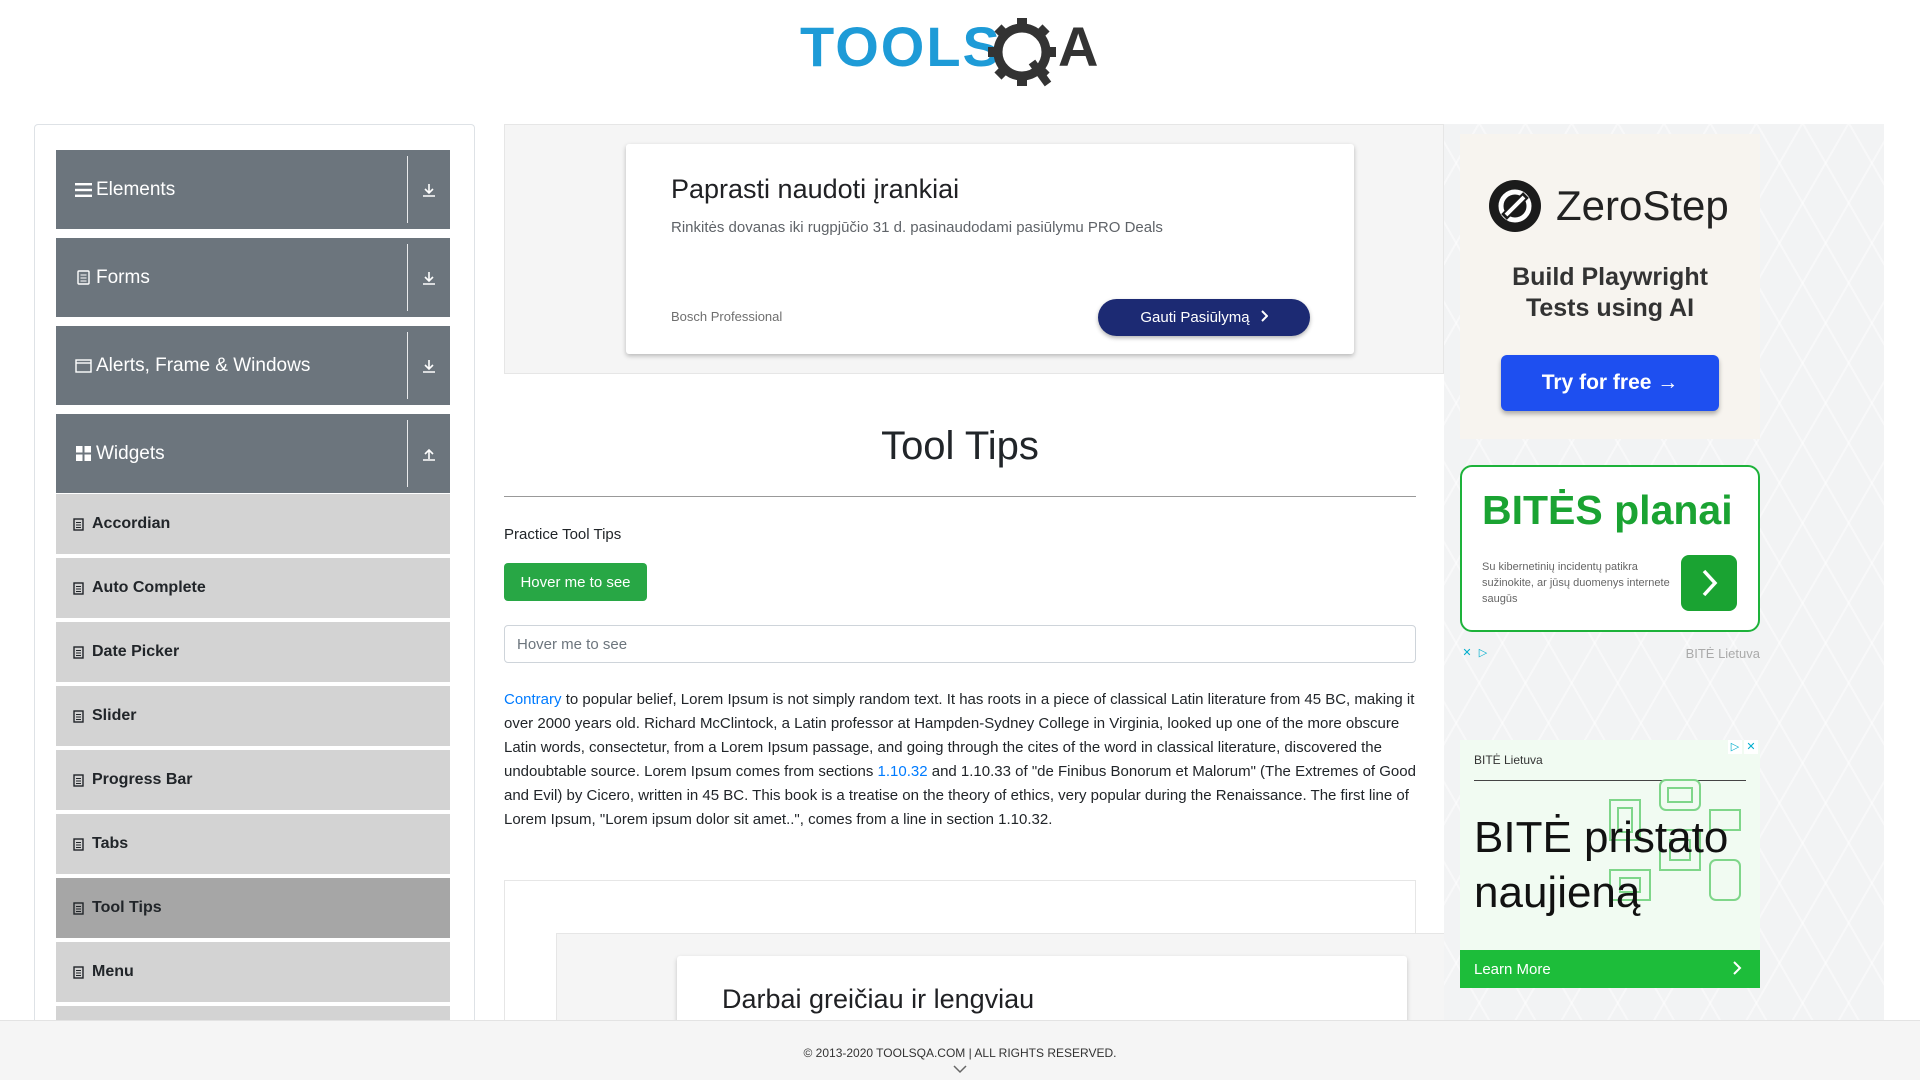  Describe the element at coordinates (1610, 969) in the screenshot. I see `learn-more-button: Learn More` at that location.